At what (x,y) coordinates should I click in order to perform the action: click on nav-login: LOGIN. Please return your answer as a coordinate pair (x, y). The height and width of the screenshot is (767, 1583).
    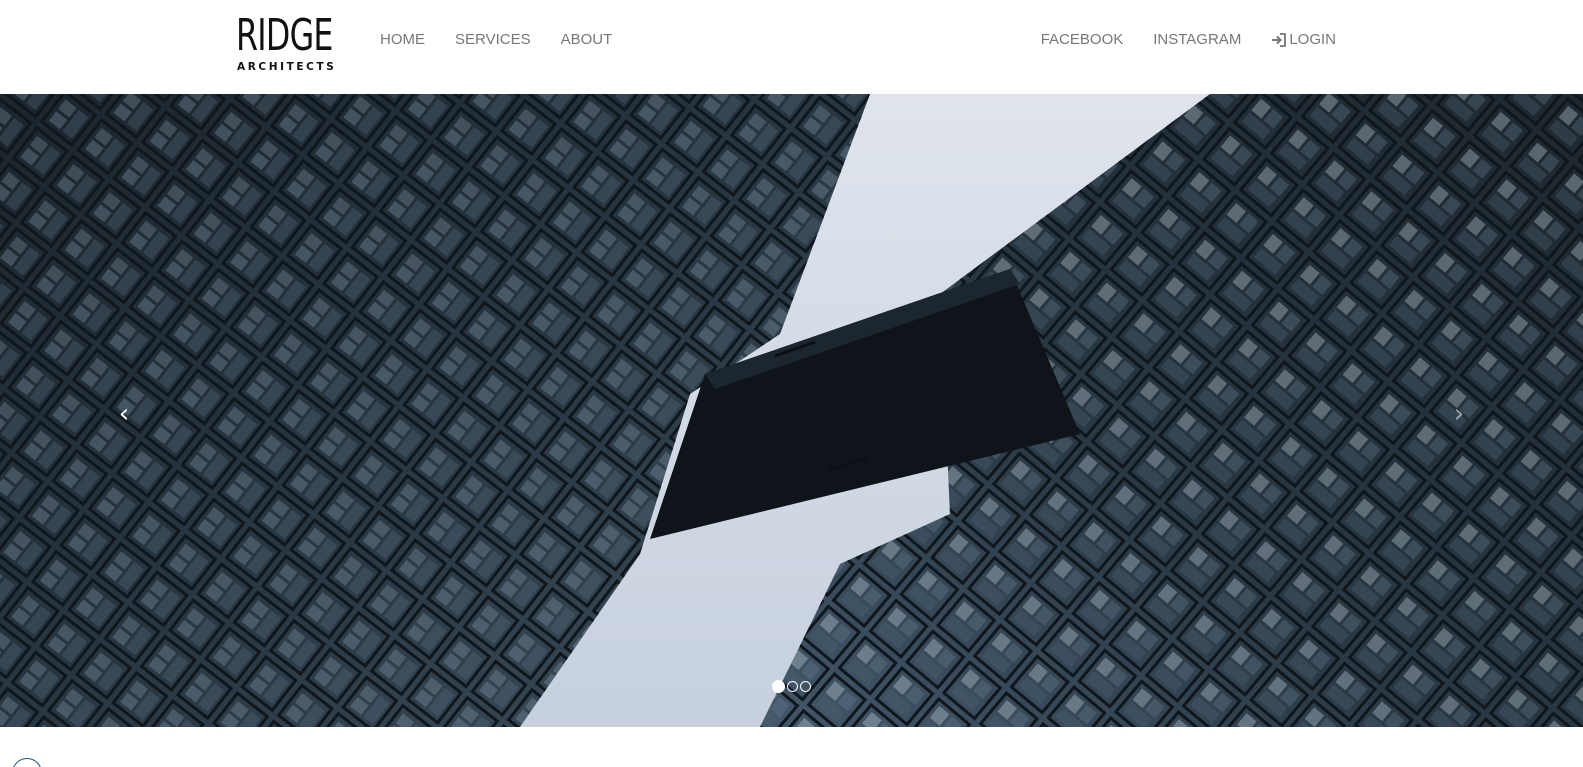
    Looking at the image, I should click on (1303, 40).